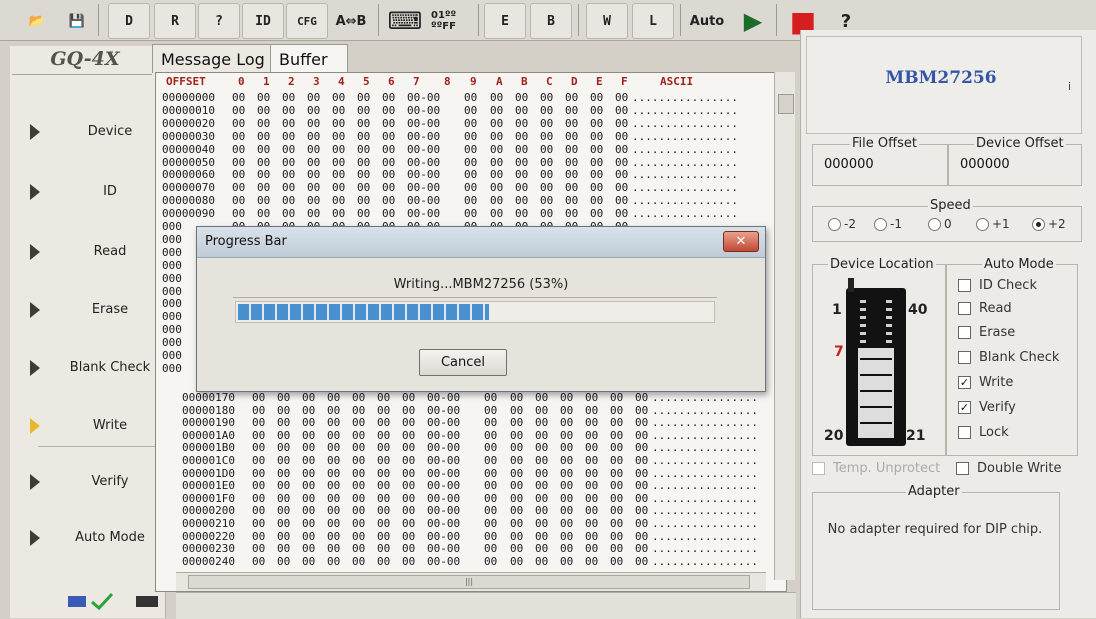 The width and height of the screenshot is (1096, 619). What do you see at coordinates (842, 224) in the screenshot?
I see `speed-radio-minus2: -2` at bounding box center [842, 224].